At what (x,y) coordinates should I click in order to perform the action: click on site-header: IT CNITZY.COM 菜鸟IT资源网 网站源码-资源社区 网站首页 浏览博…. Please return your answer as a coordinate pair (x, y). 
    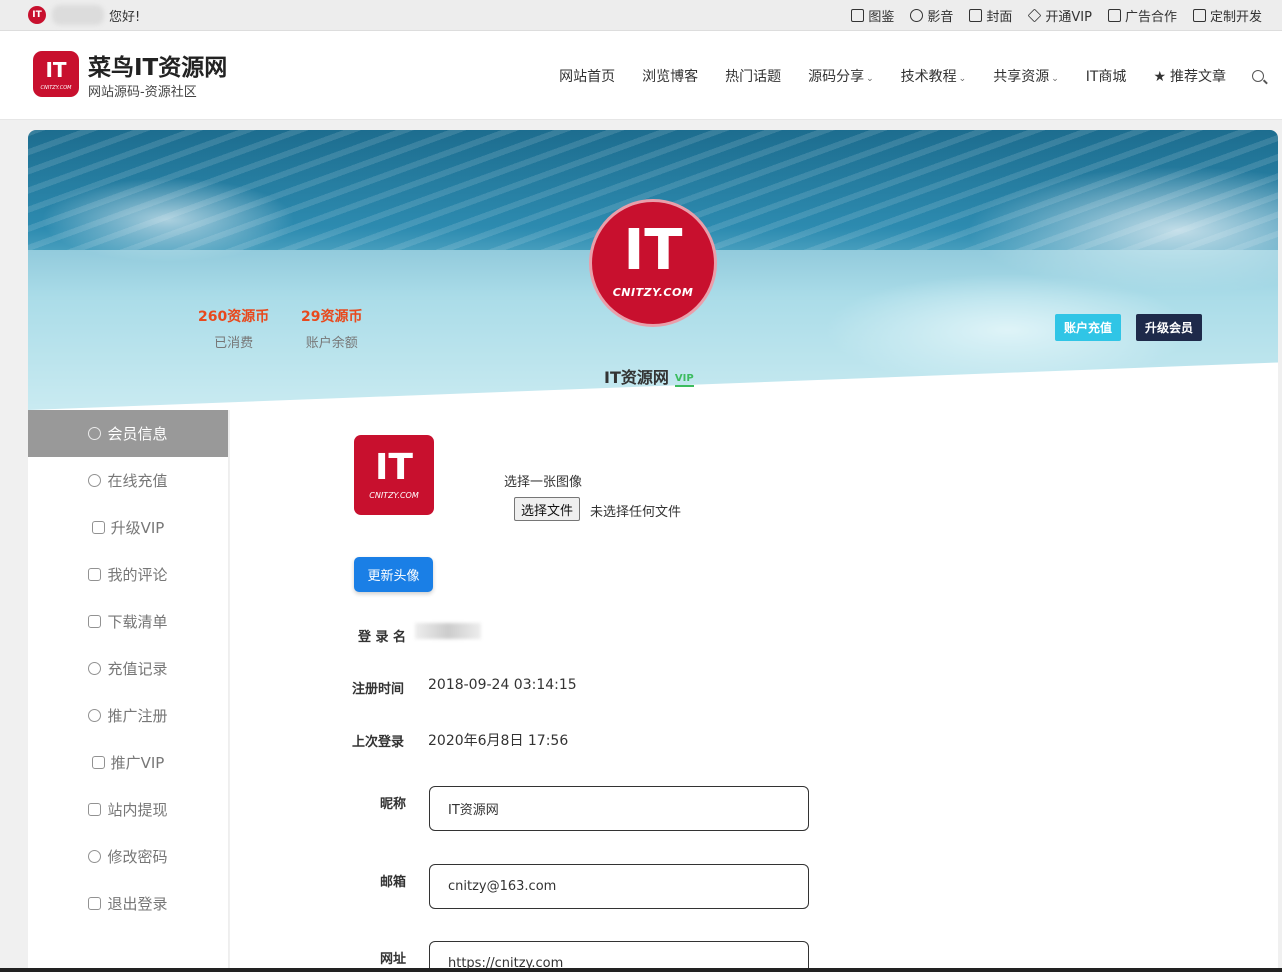
    Looking at the image, I should click on (641, 75).